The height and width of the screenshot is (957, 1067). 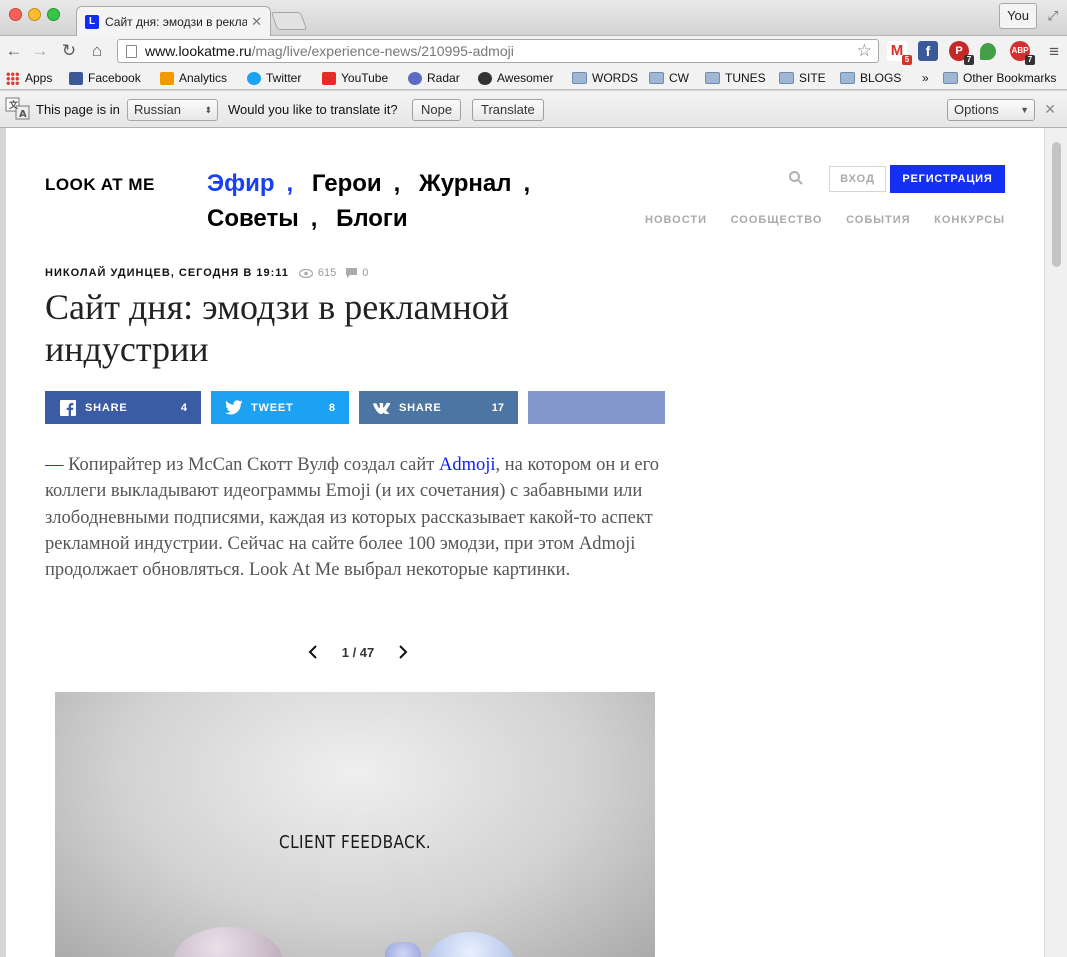 I want to click on nav-item-efir: Эфир,, so click(x=250, y=183).